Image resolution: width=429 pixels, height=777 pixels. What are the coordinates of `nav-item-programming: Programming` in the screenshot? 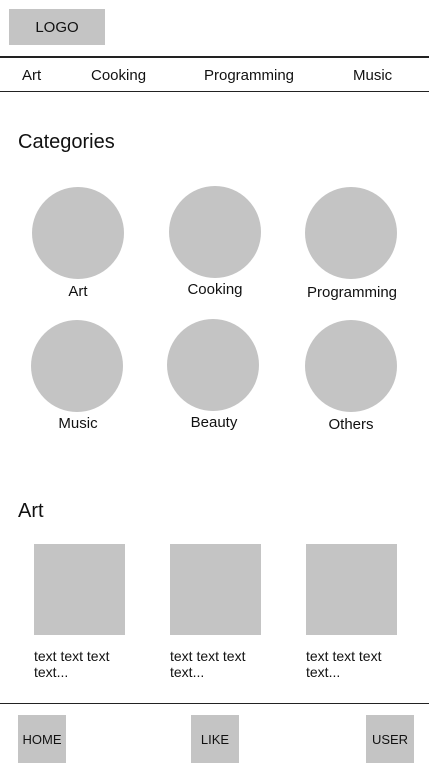 It's located at (249, 75).